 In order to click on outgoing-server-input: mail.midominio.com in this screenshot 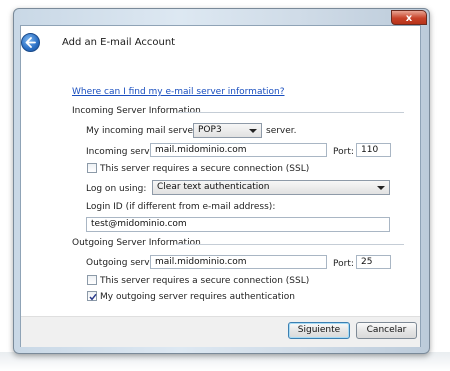, I will do `click(238, 262)`.